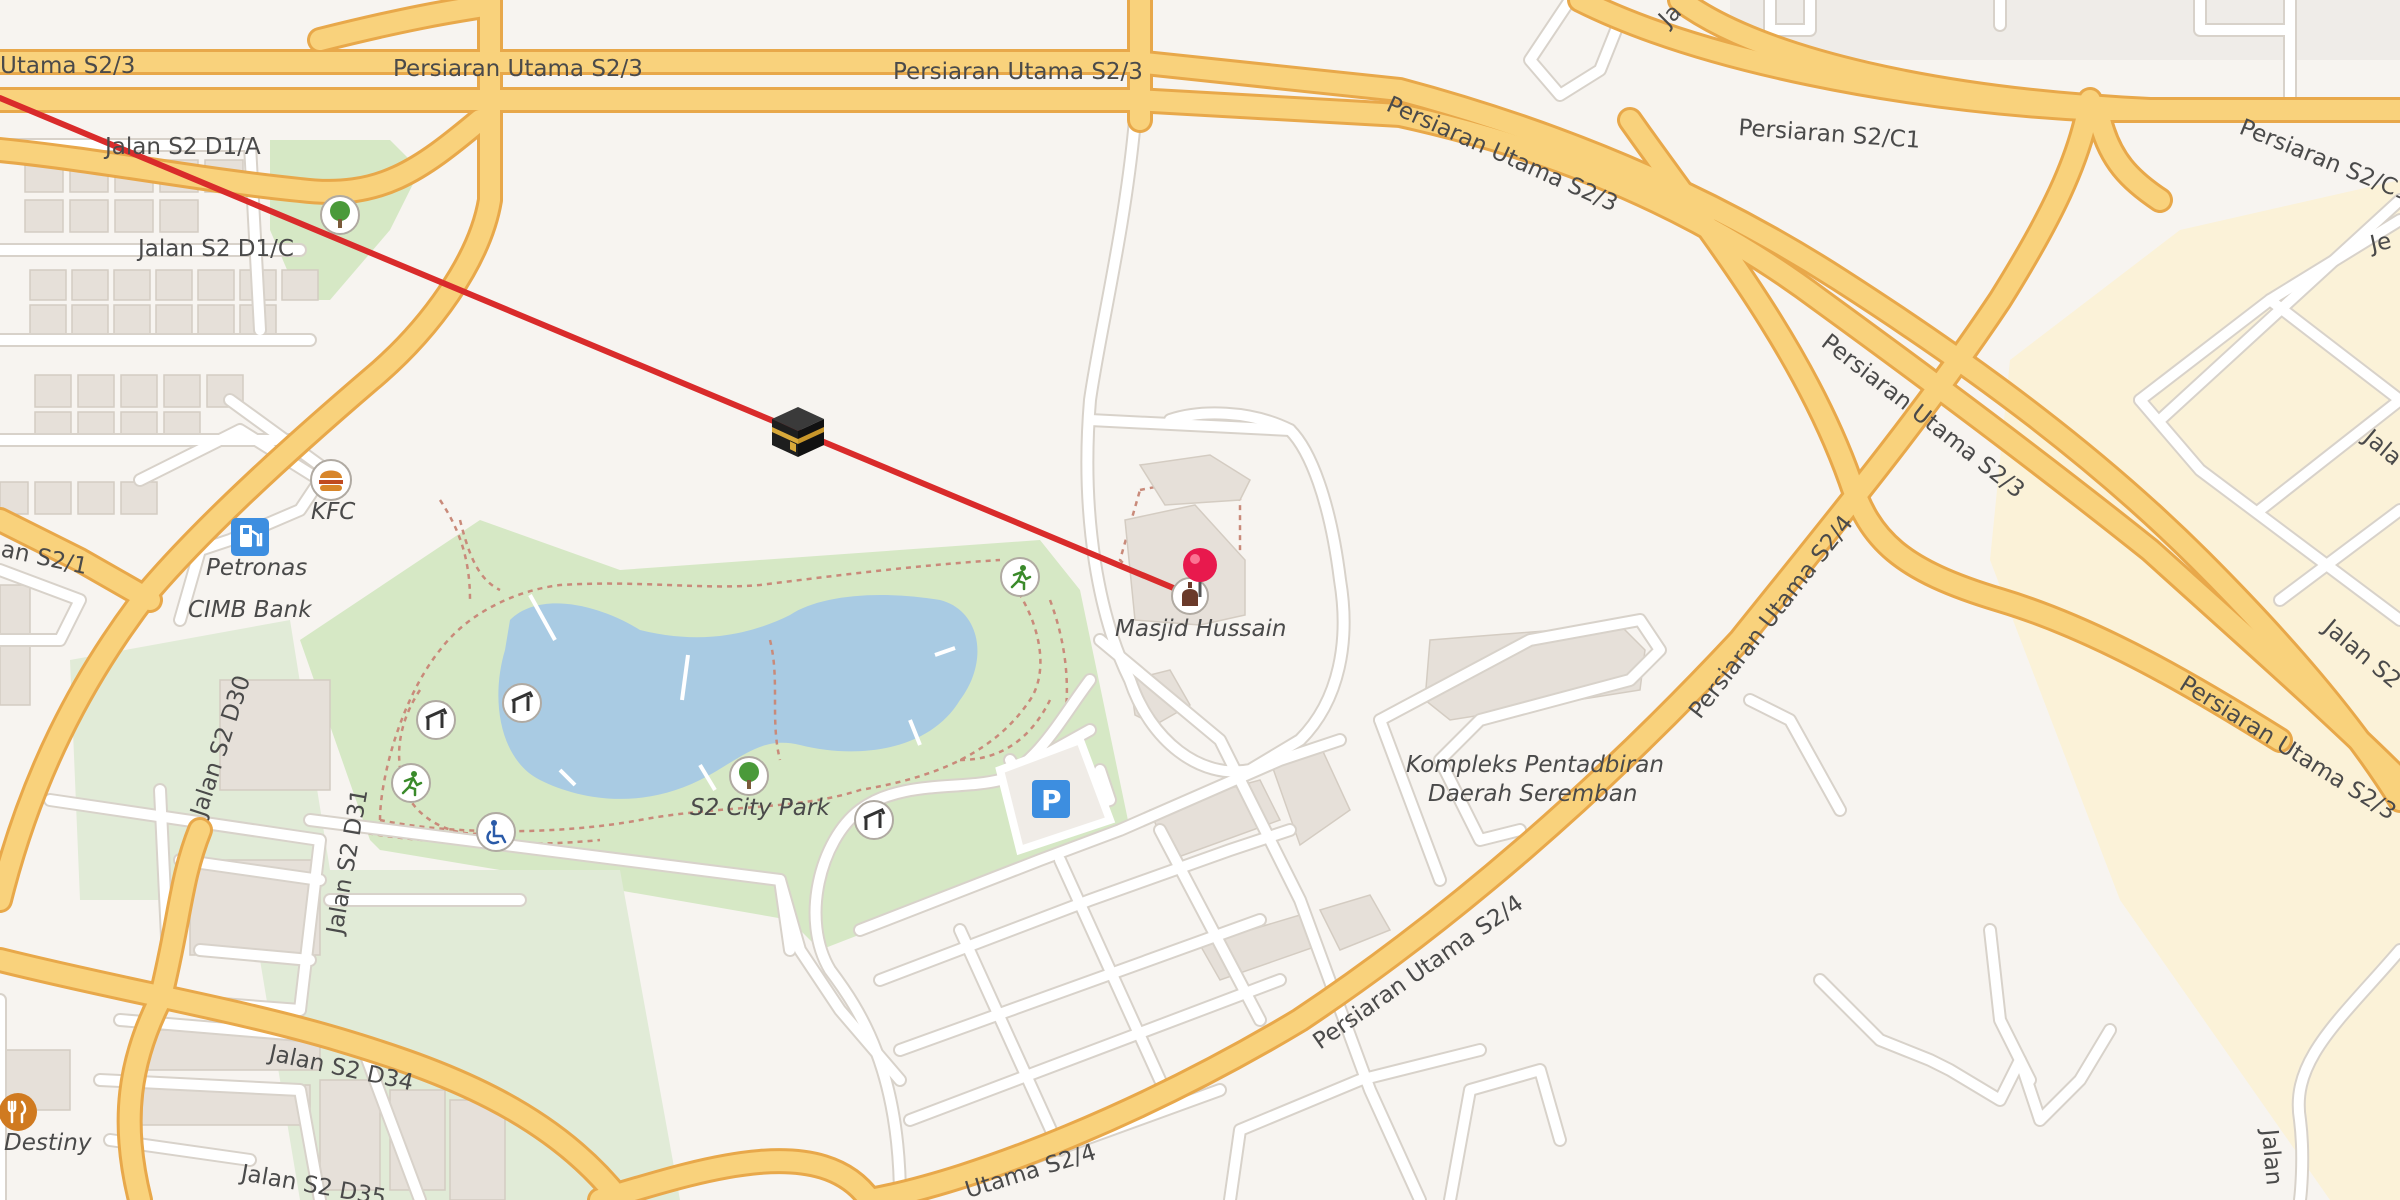 Image resolution: width=2400 pixels, height=1200 pixels. Describe the element at coordinates (1532, 794) in the screenshot. I see `poi-label-kompleks-line2: Daerah Seremban` at that location.